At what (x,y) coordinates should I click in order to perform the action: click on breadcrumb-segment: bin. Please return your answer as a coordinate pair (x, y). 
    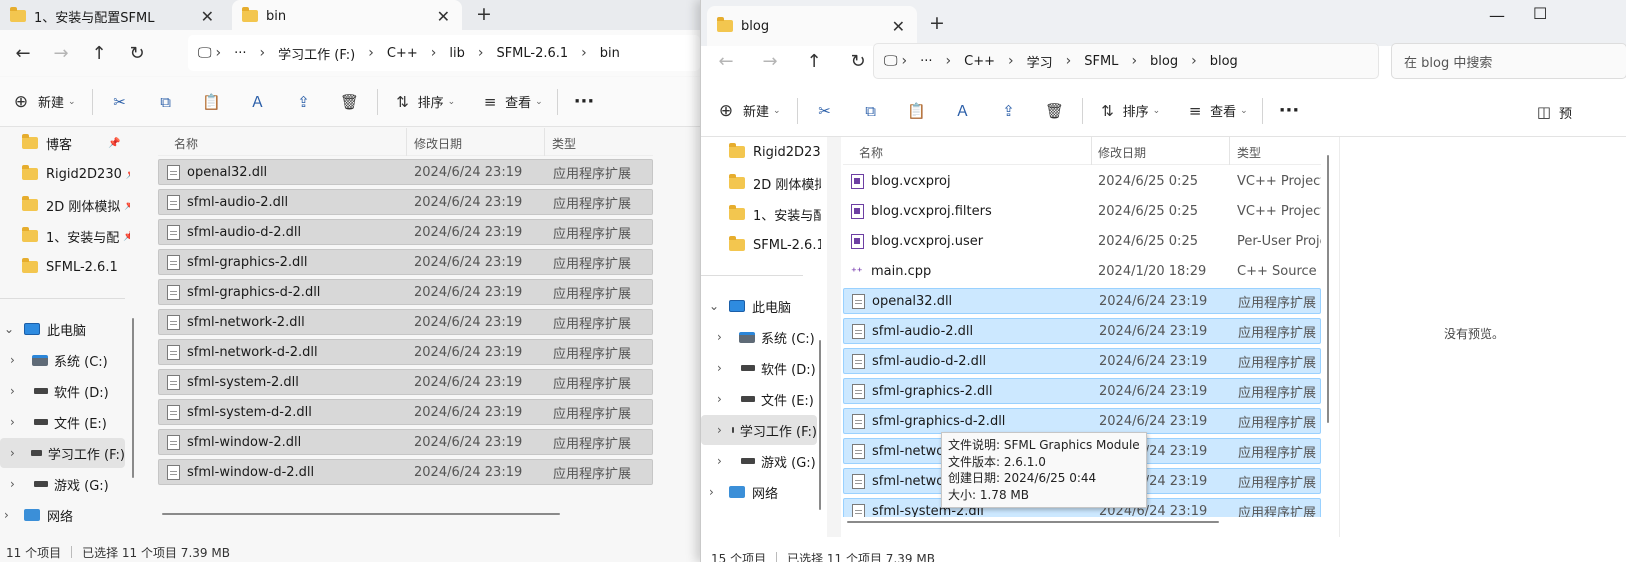
    Looking at the image, I should click on (610, 53).